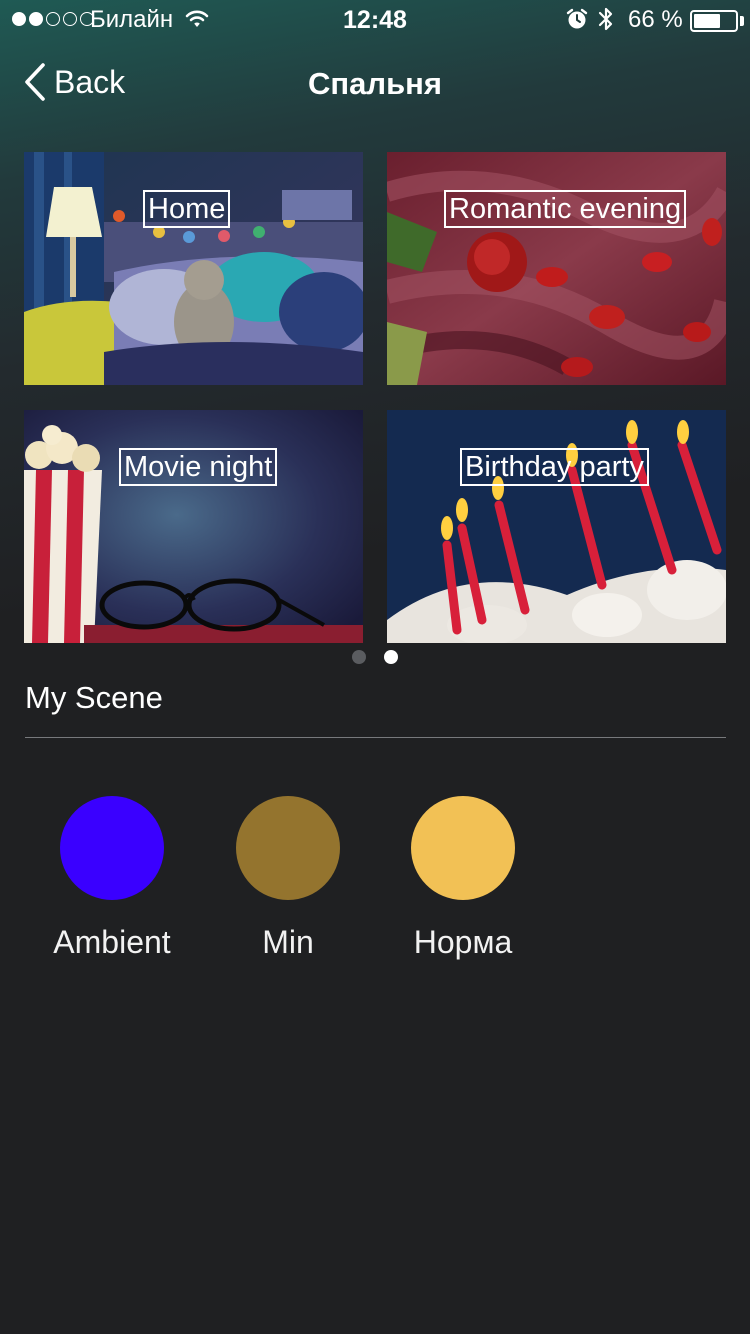  I want to click on battery-icon, so click(714, 21).